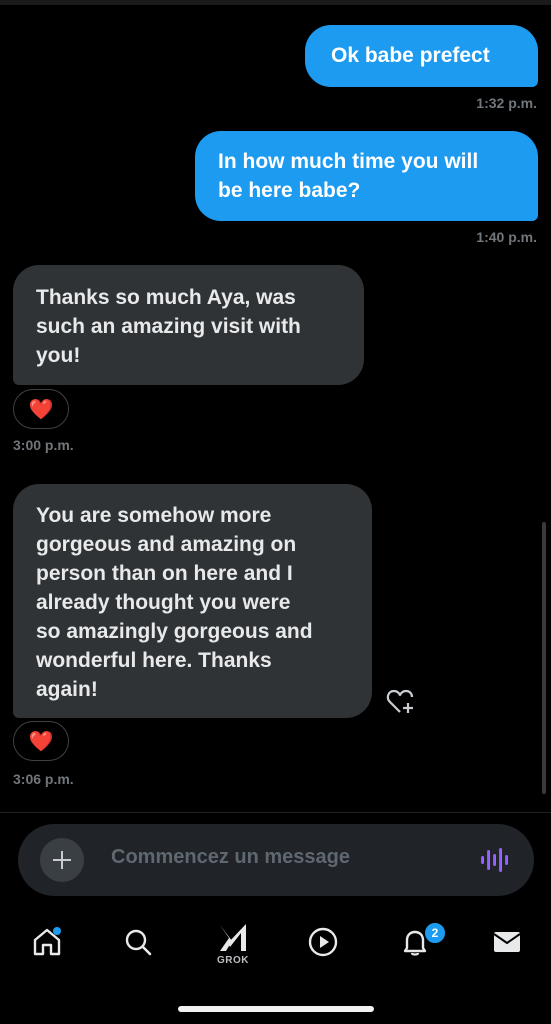 The height and width of the screenshot is (1024, 551). Describe the element at coordinates (366, 176) in the screenshot. I see `outgoing-message: In how much time you will be here babe?` at that location.